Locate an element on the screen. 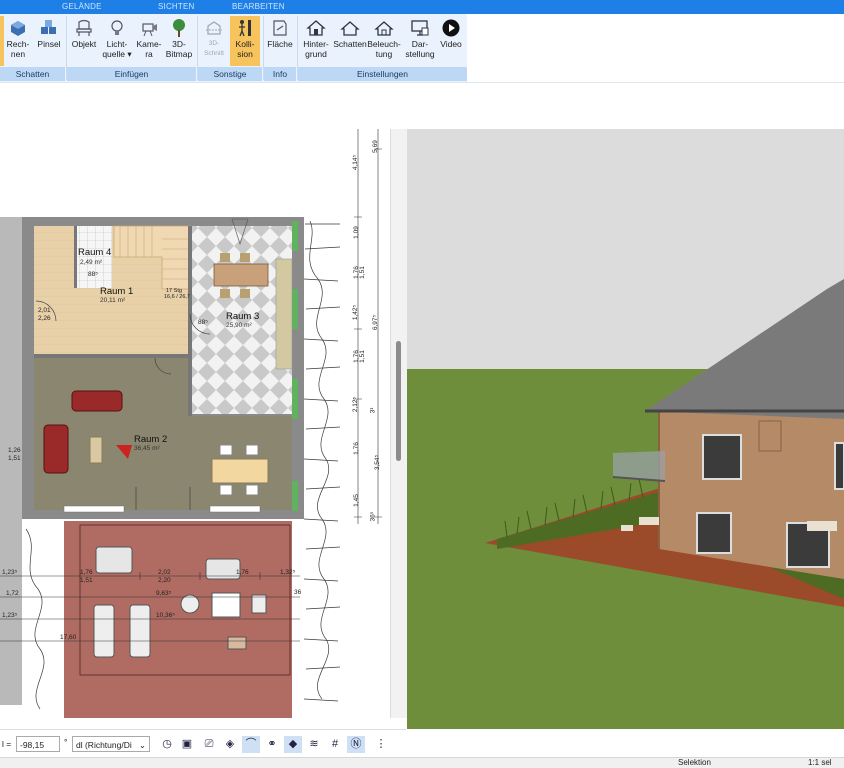 This screenshot has width=844, height=768. sofa-left is located at coordinates (56, 449).